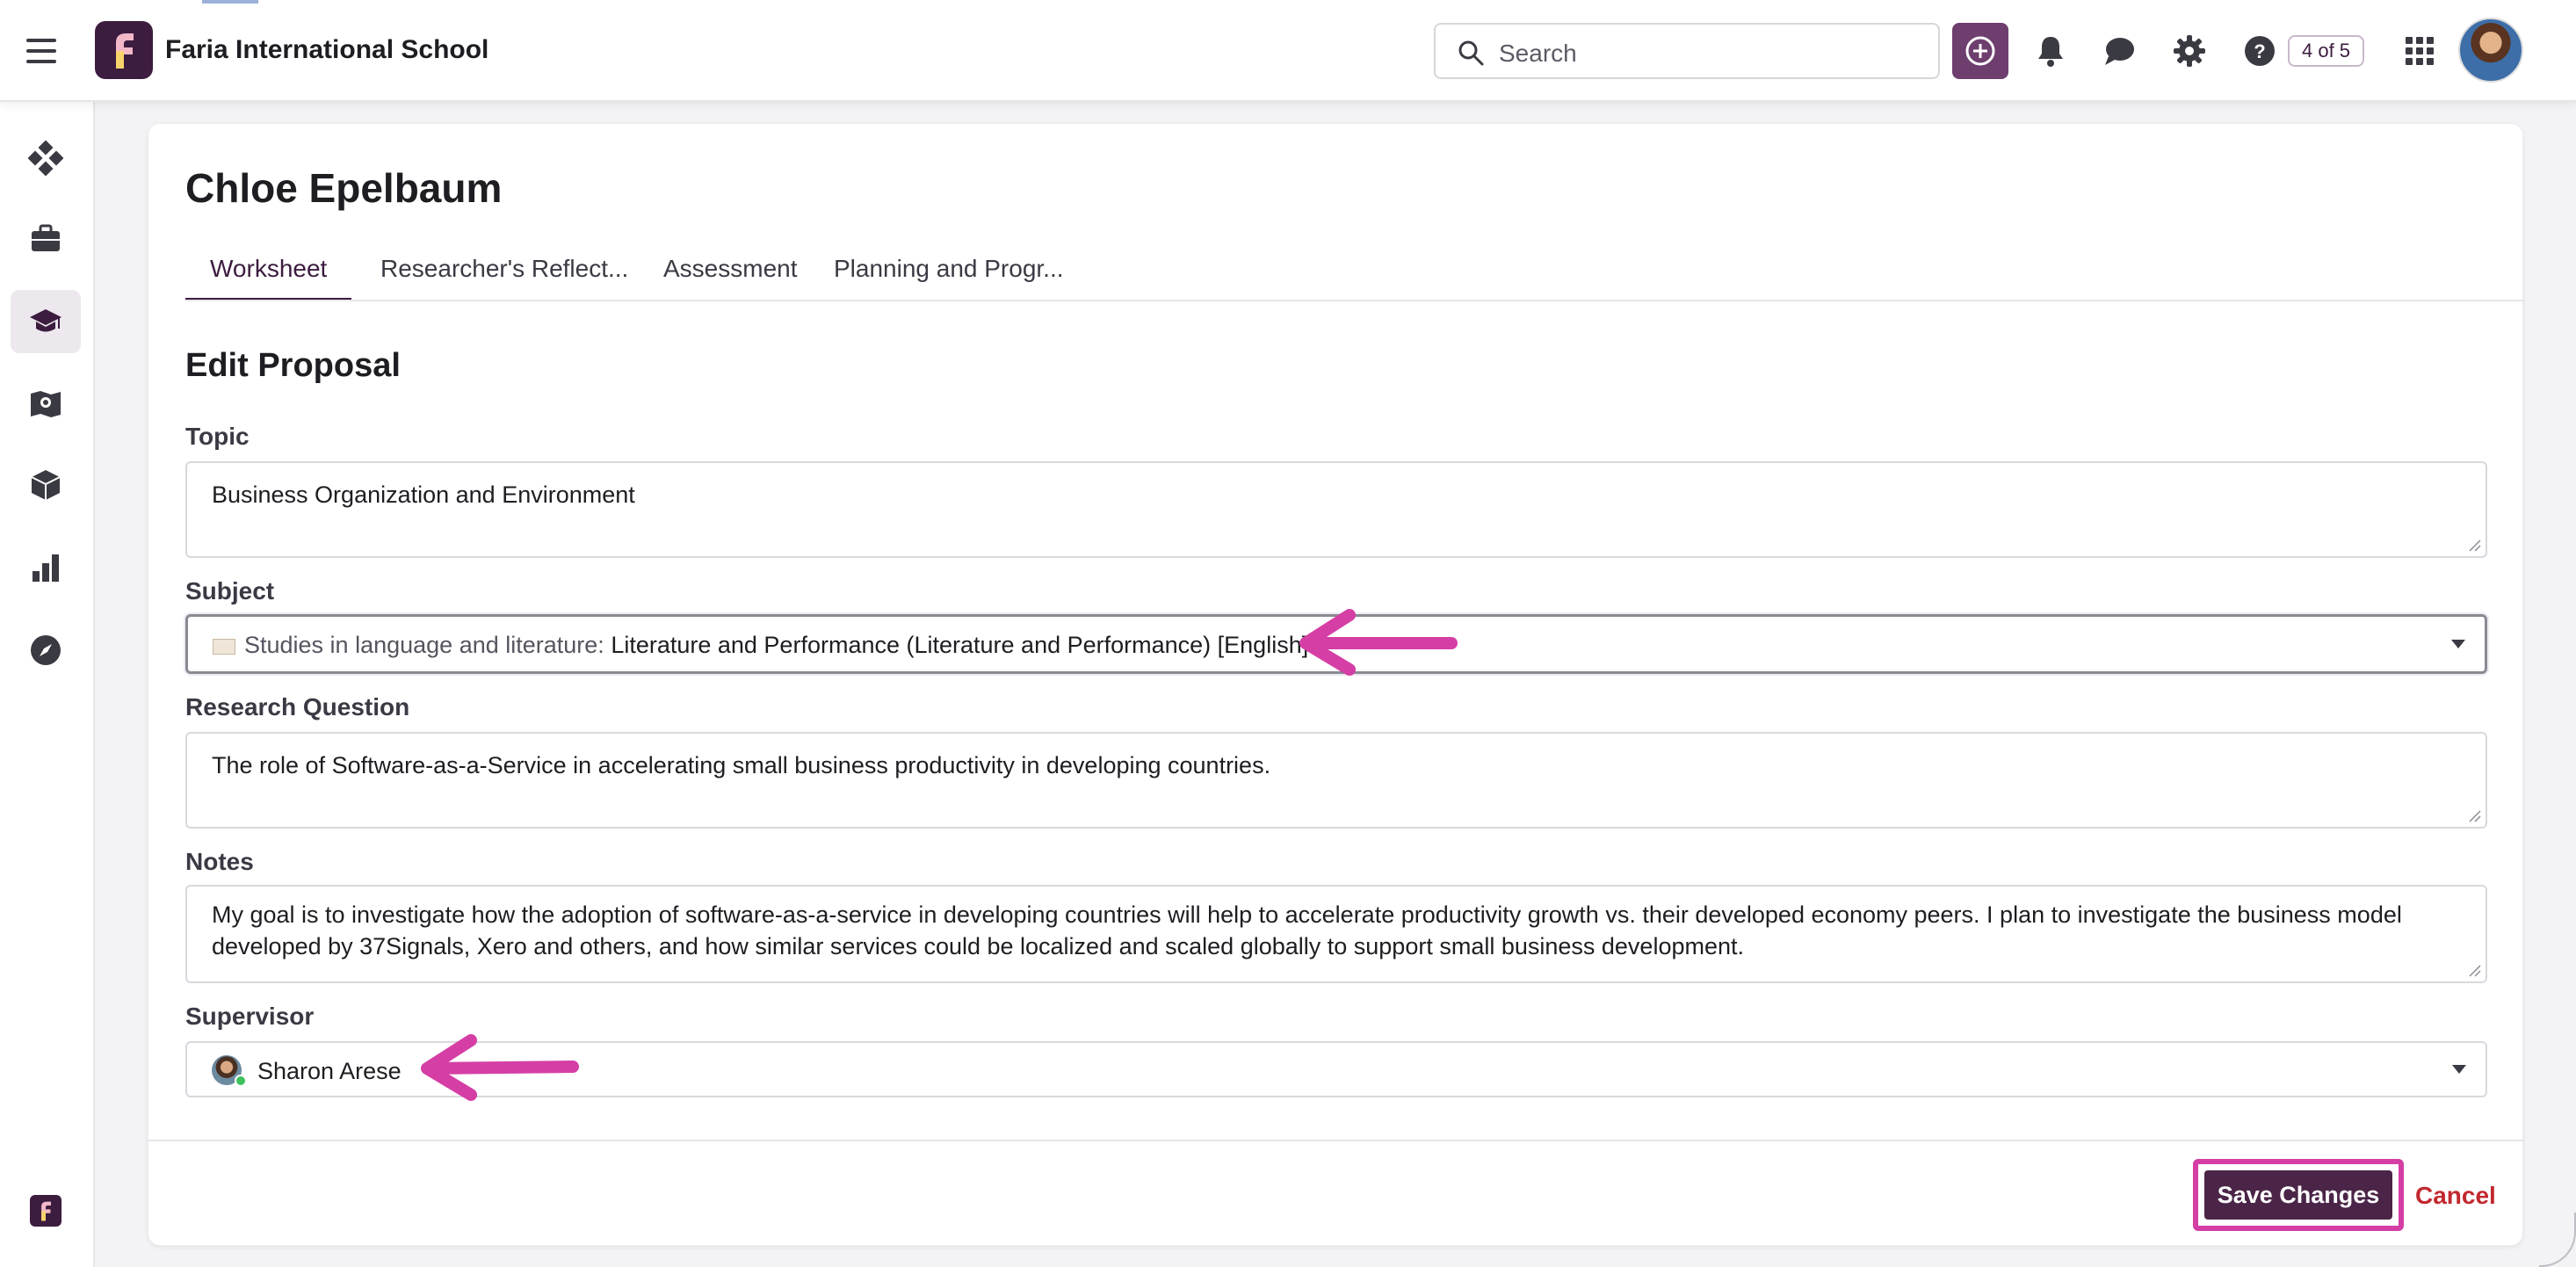  Describe the element at coordinates (230, 2) in the screenshot. I see `top-edge-sliver` at that location.